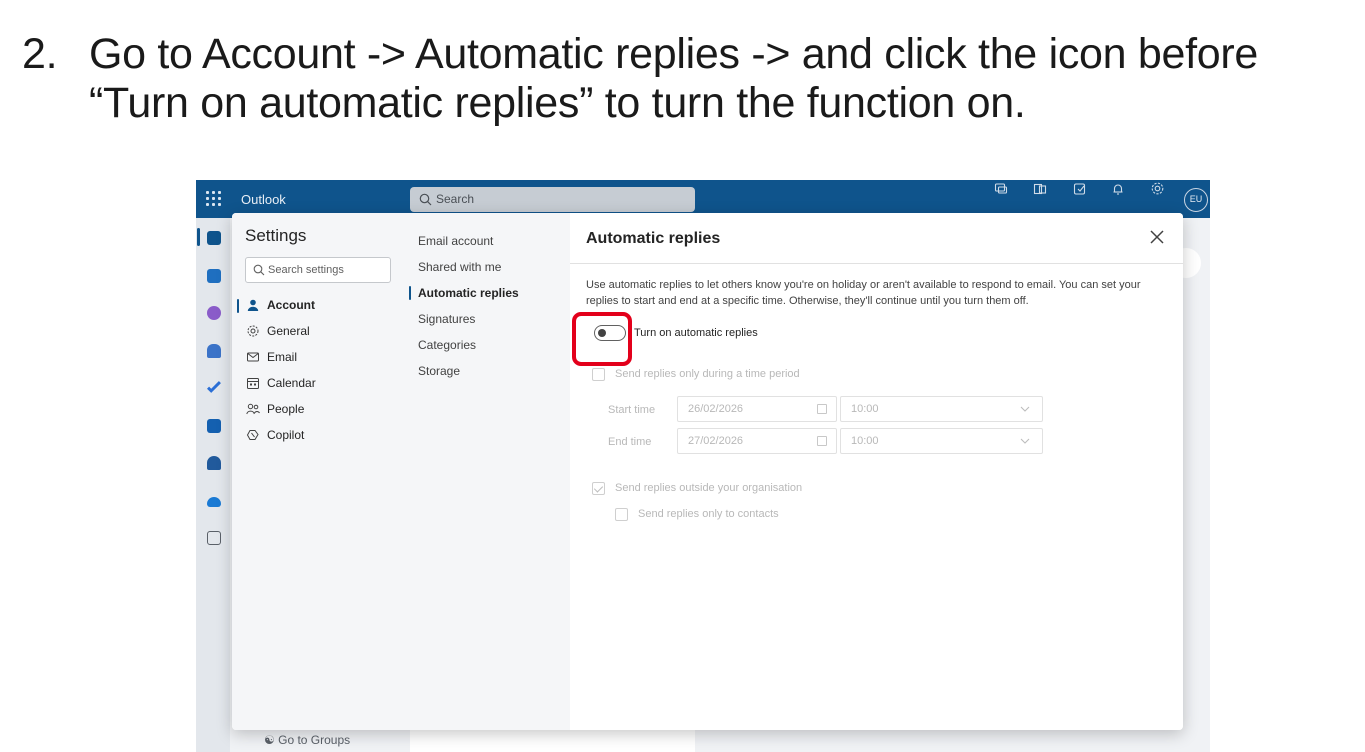  Describe the element at coordinates (213, 485) in the screenshot. I see `left-app-rail` at that location.